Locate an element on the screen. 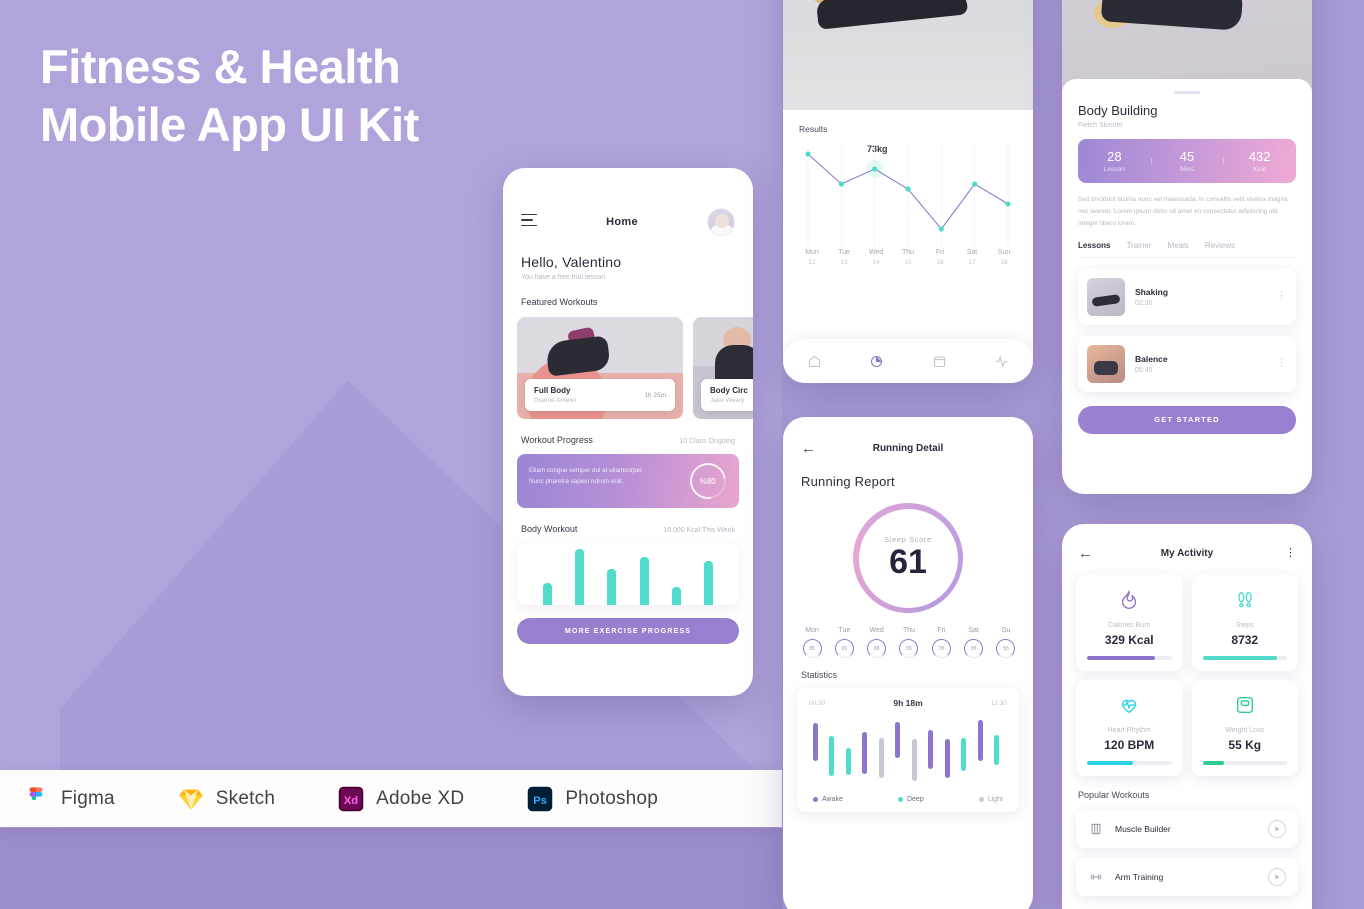  start-time: 00:30 is located at coordinates (817, 703).